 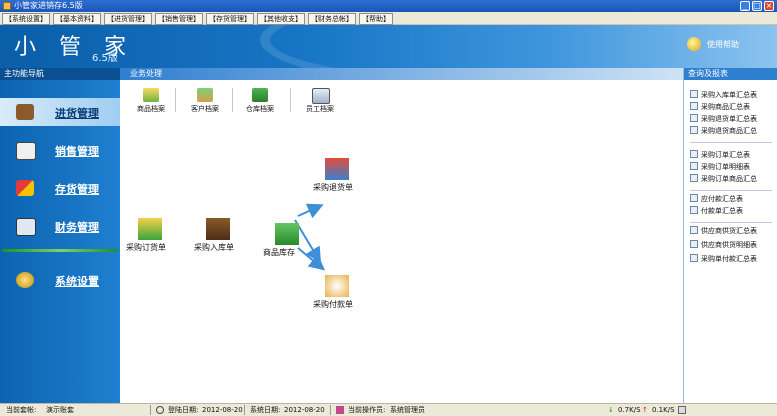 I want to click on nav-item-system-settings: 系统设置, so click(x=60, y=280).